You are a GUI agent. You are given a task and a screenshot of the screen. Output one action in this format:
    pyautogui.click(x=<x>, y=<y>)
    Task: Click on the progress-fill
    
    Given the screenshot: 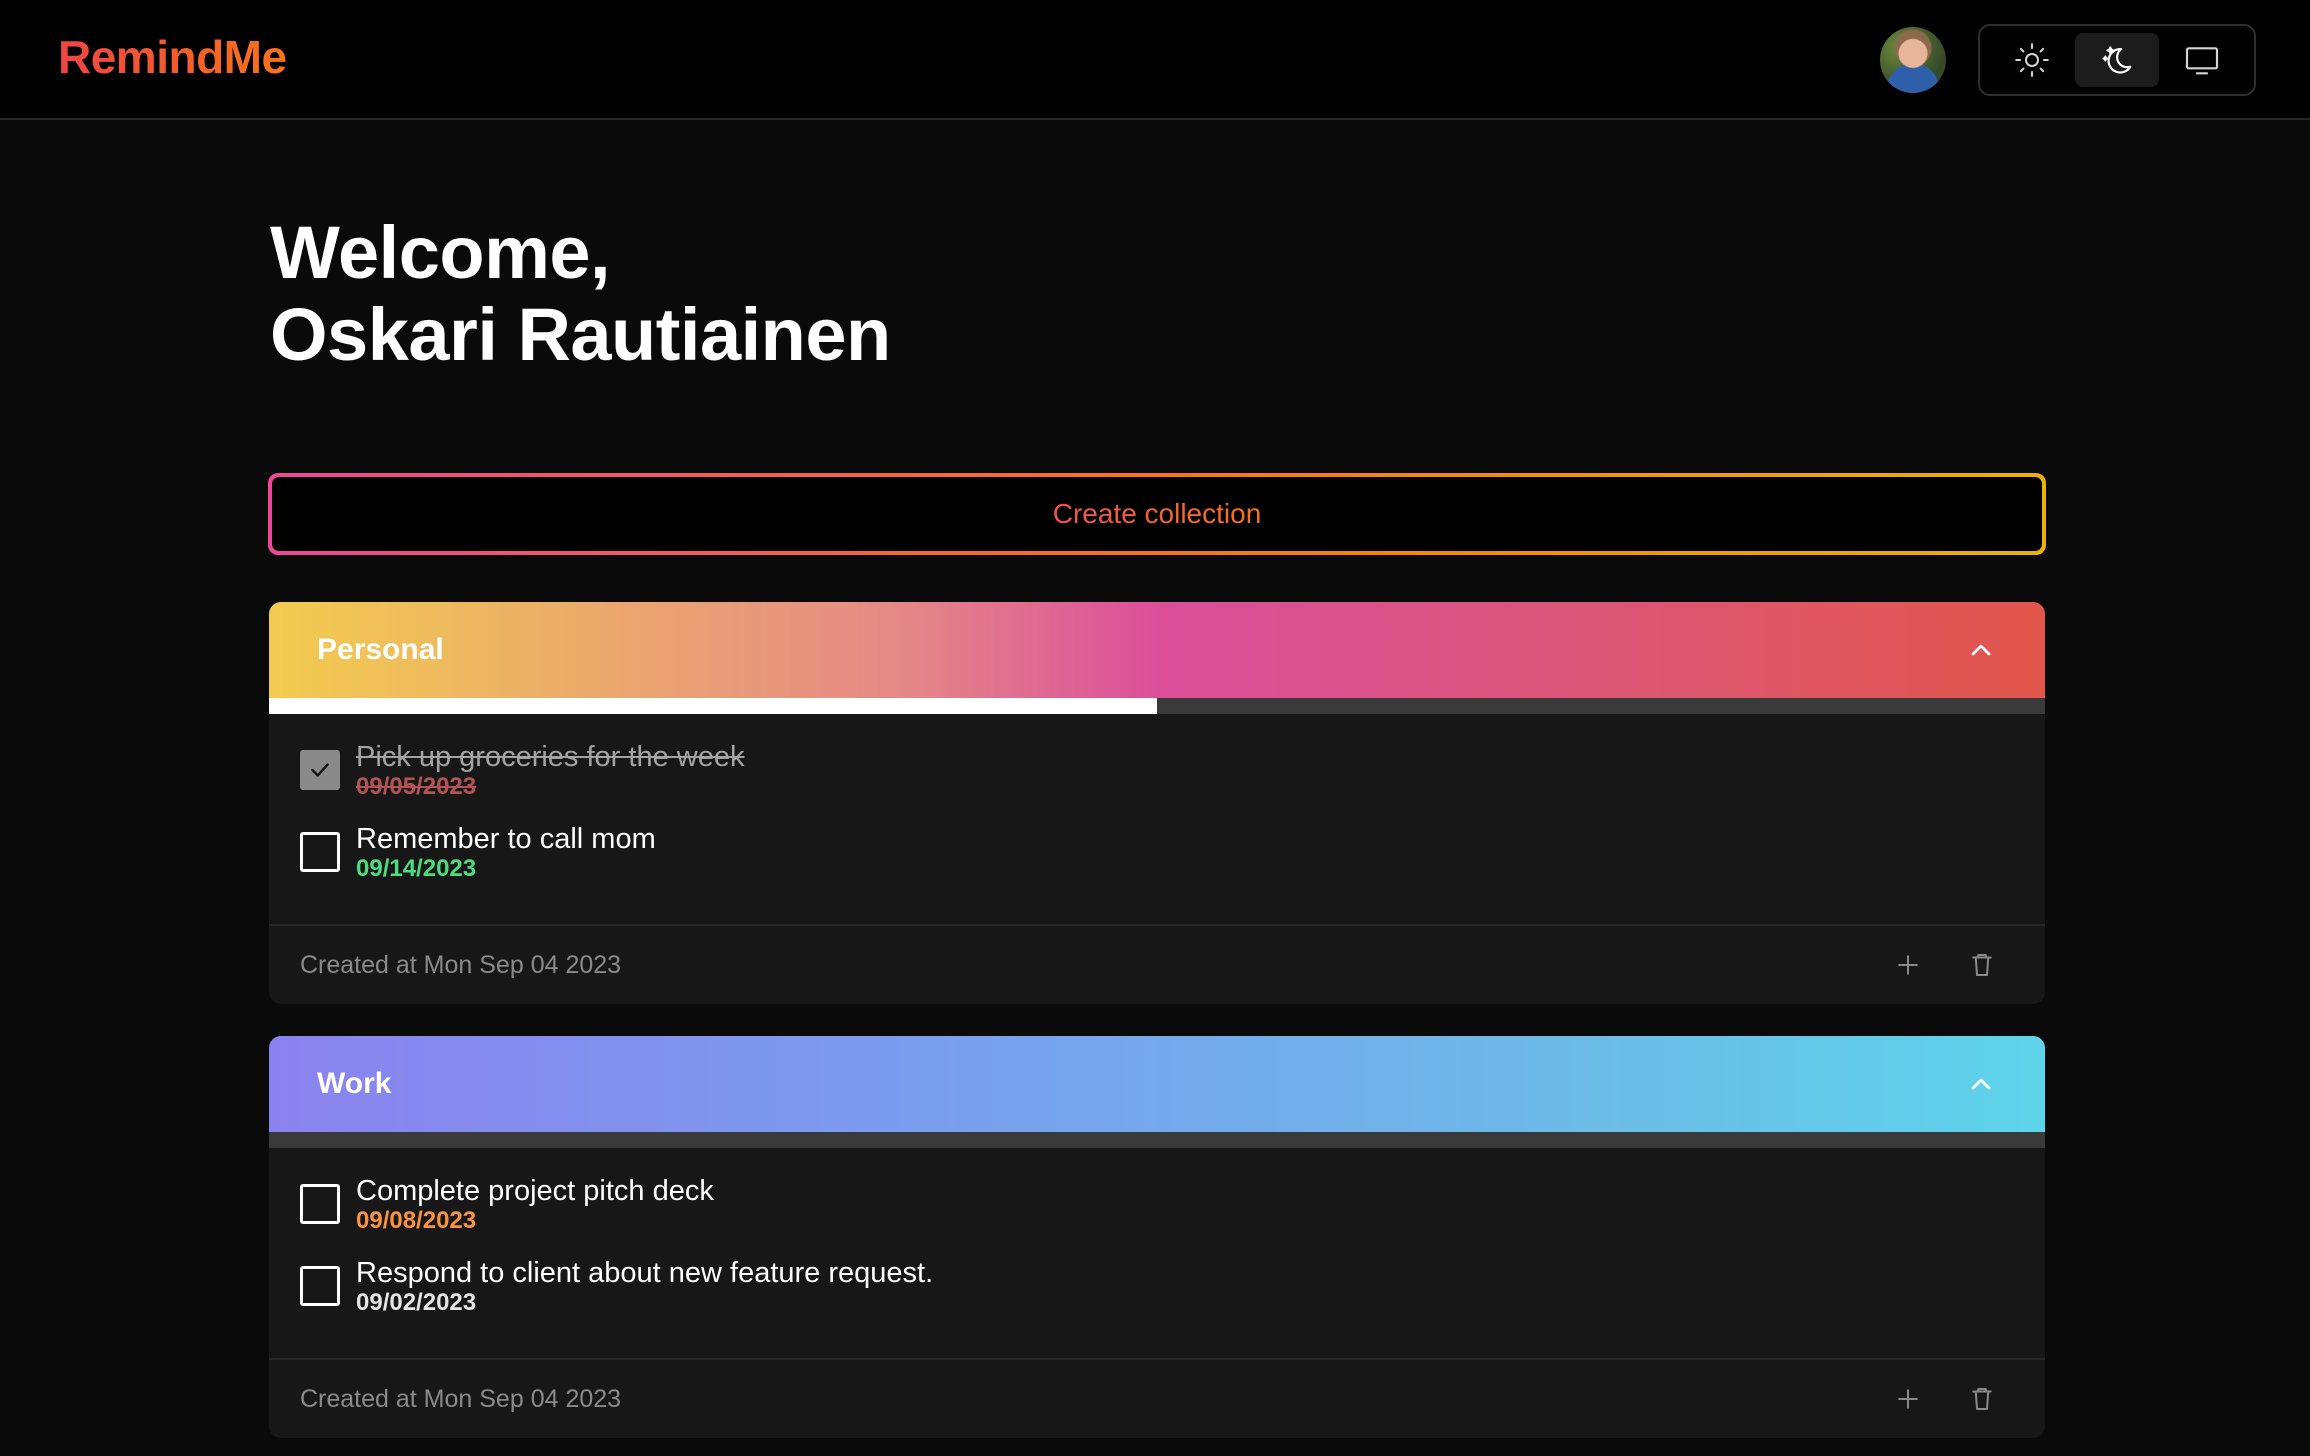 What is the action you would take?
    pyautogui.click(x=713, y=706)
    